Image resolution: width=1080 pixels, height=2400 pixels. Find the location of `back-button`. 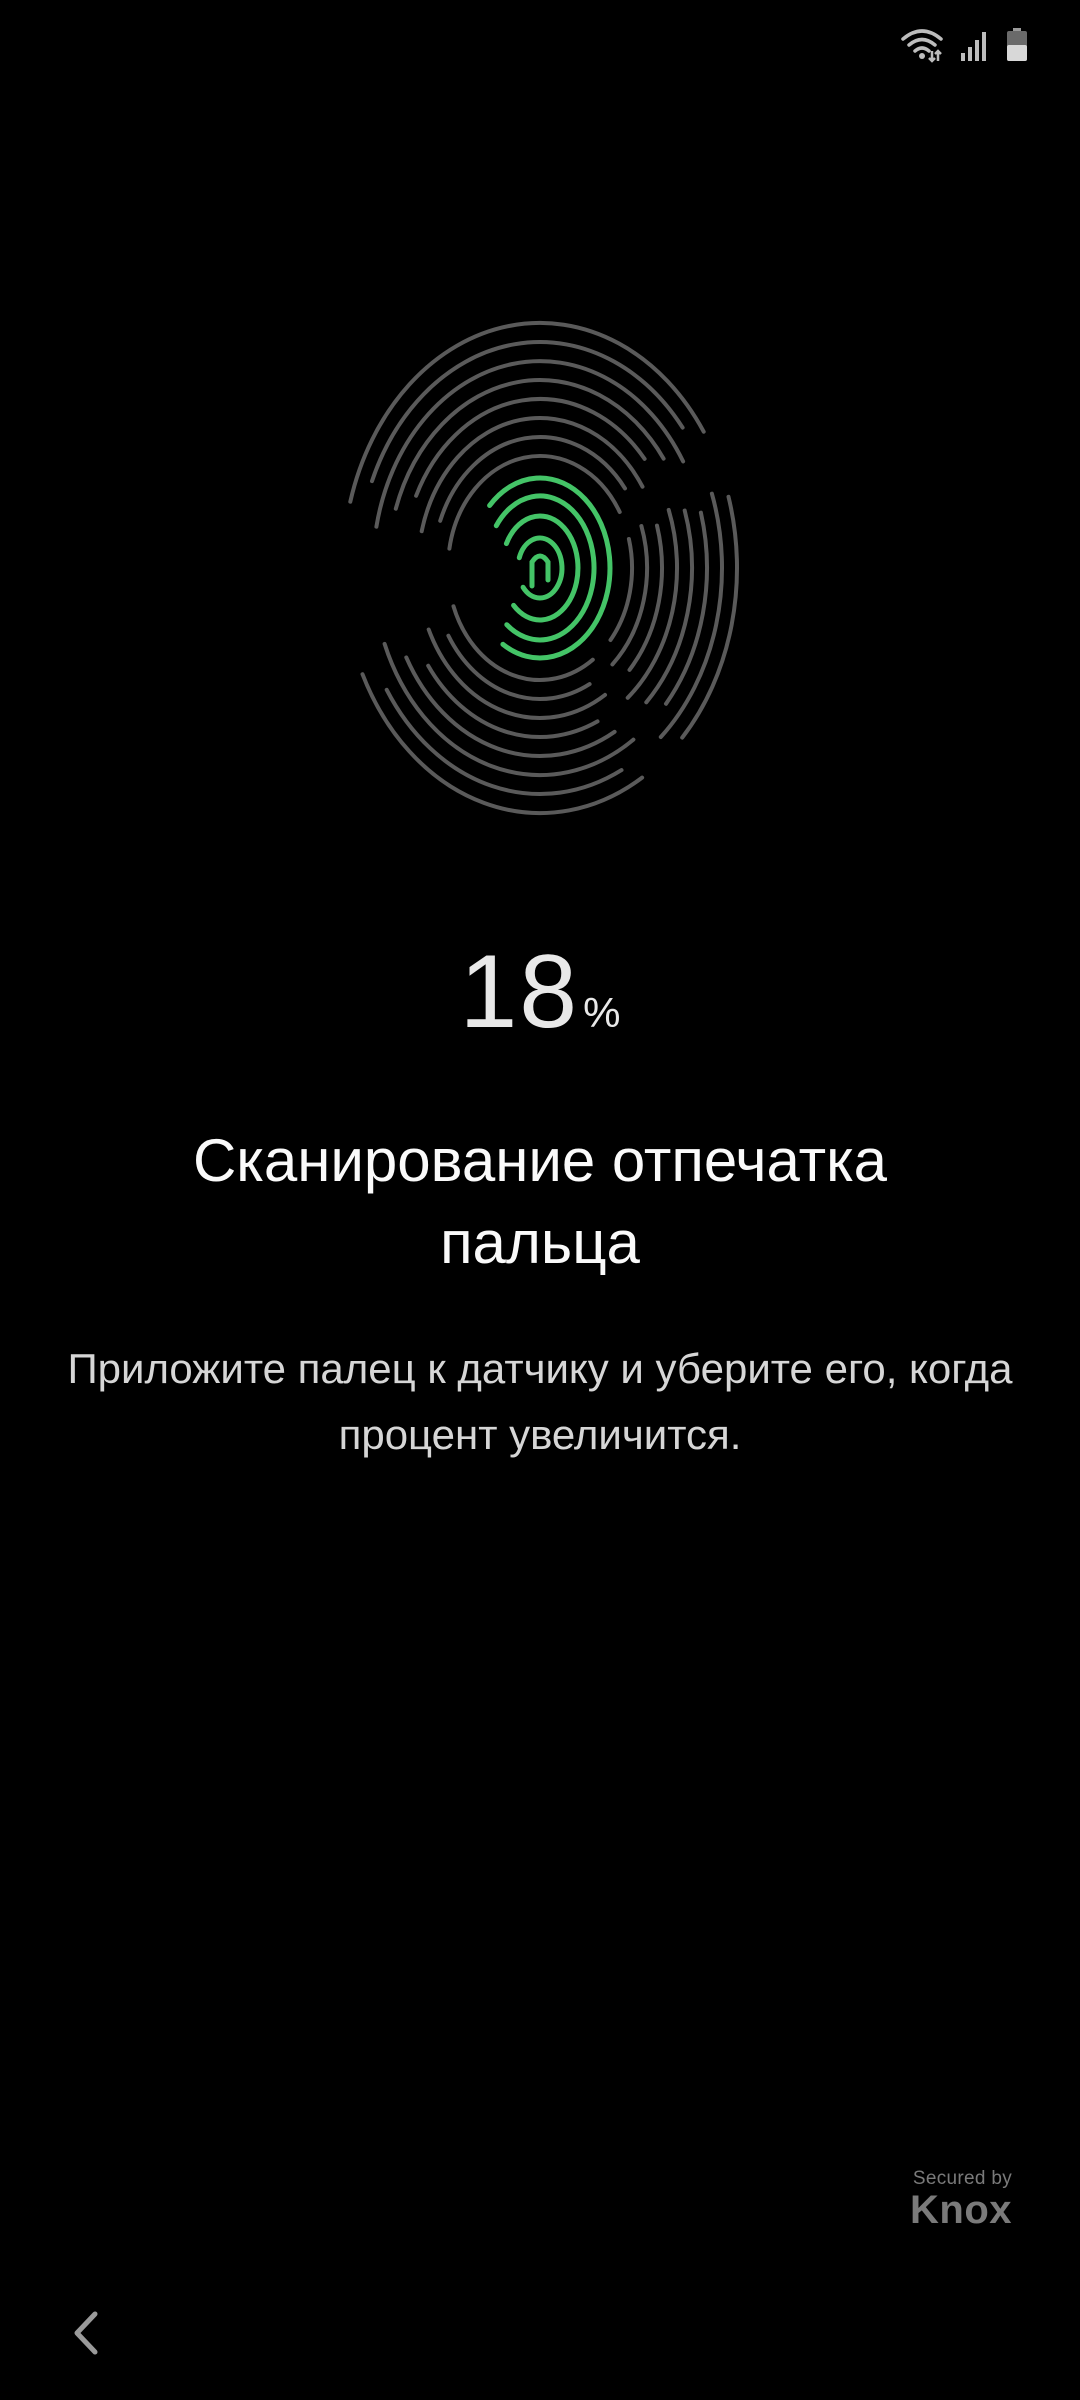

back-button is located at coordinates (85, 2335).